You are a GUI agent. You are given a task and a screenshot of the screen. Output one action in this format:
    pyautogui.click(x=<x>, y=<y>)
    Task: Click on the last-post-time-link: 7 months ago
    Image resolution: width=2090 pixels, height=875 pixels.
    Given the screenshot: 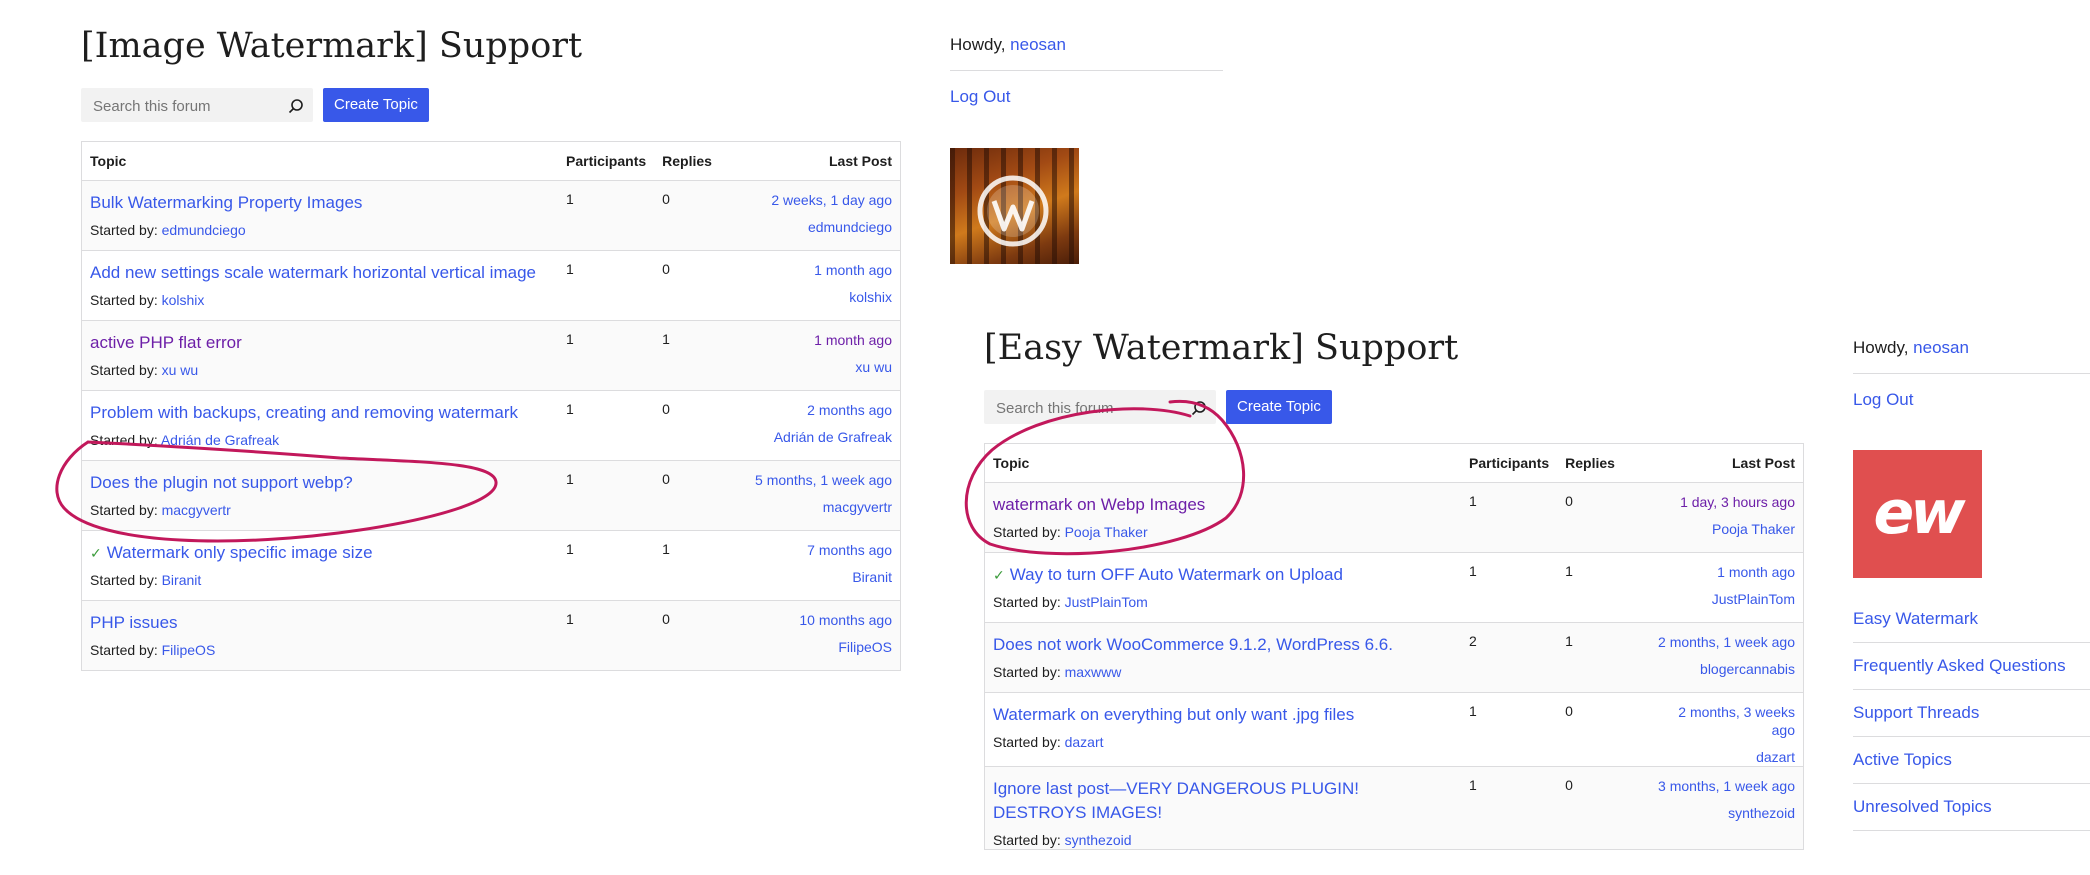 What is the action you would take?
    pyautogui.click(x=820, y=550)
    